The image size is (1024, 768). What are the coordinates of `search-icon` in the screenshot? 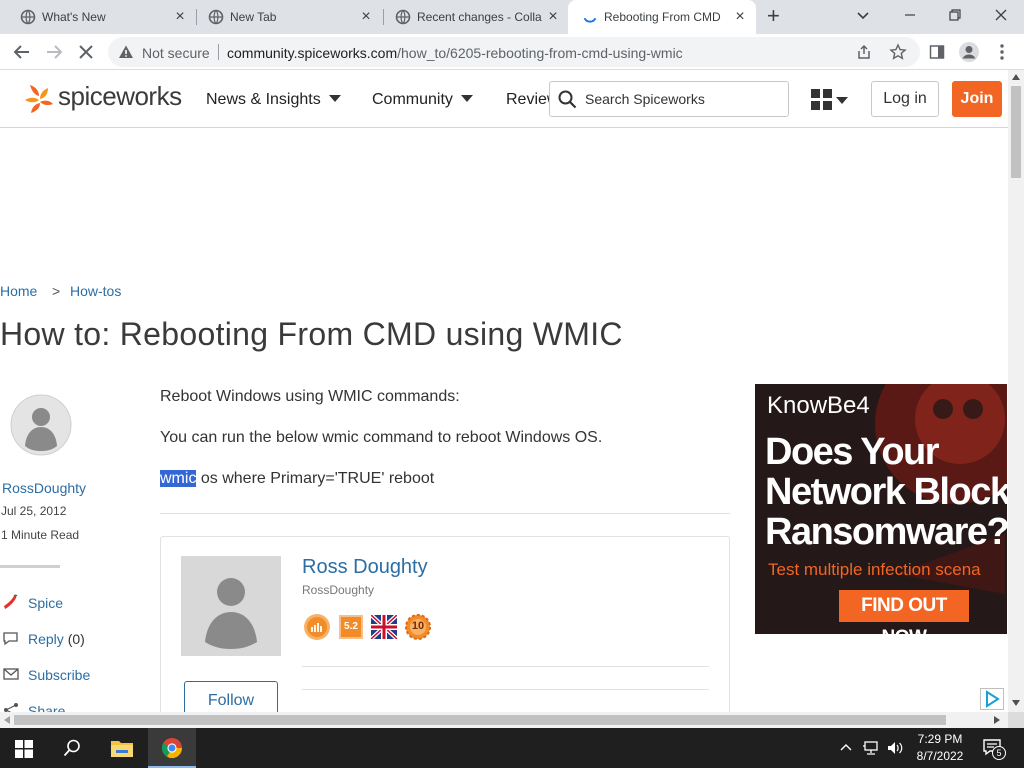 It's located at (567, 99).